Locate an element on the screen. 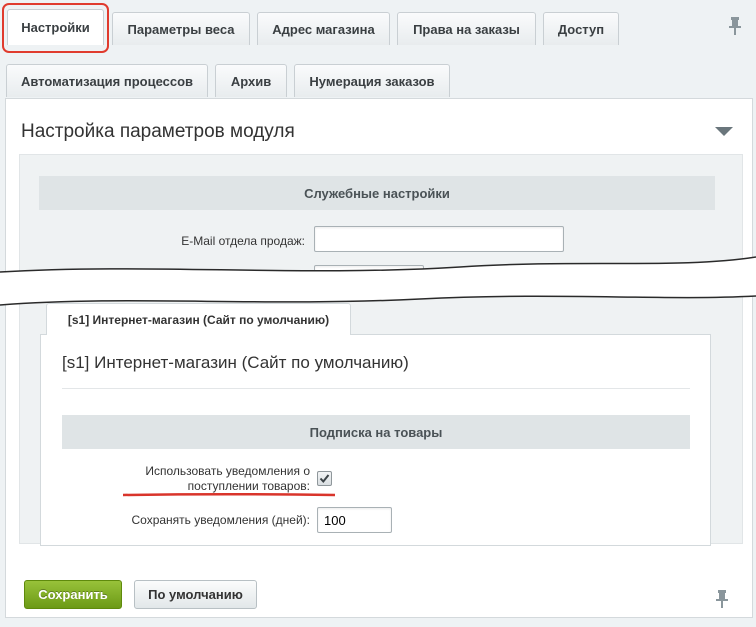 Image resolution: width=756 pixels, height=627 pixels. tab-order-numbering-label: Нумерация заказов is located at coordinates (372, 81).